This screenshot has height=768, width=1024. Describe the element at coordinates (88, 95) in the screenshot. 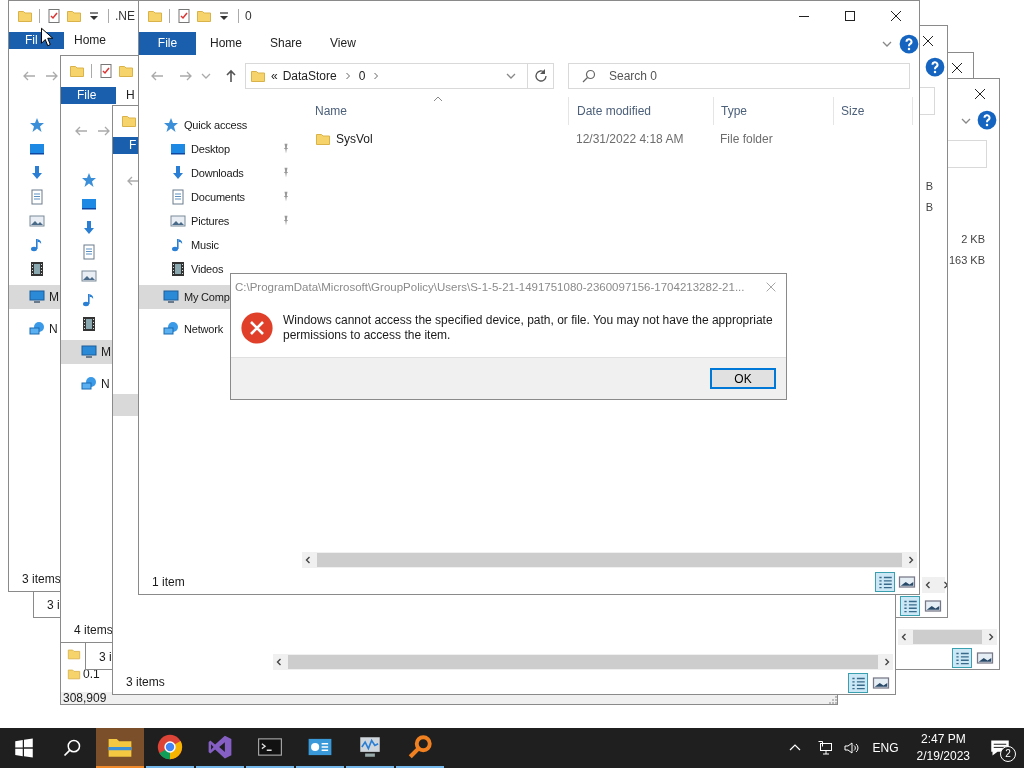

I see `ribbon-tab: File` at that location.